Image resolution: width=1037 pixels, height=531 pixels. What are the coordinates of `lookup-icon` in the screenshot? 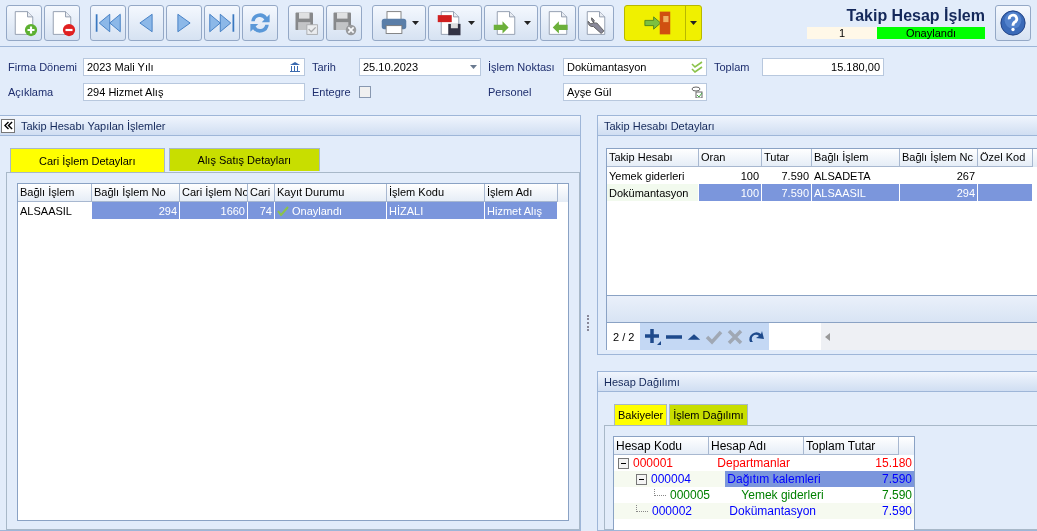 It's located at (697, 92).